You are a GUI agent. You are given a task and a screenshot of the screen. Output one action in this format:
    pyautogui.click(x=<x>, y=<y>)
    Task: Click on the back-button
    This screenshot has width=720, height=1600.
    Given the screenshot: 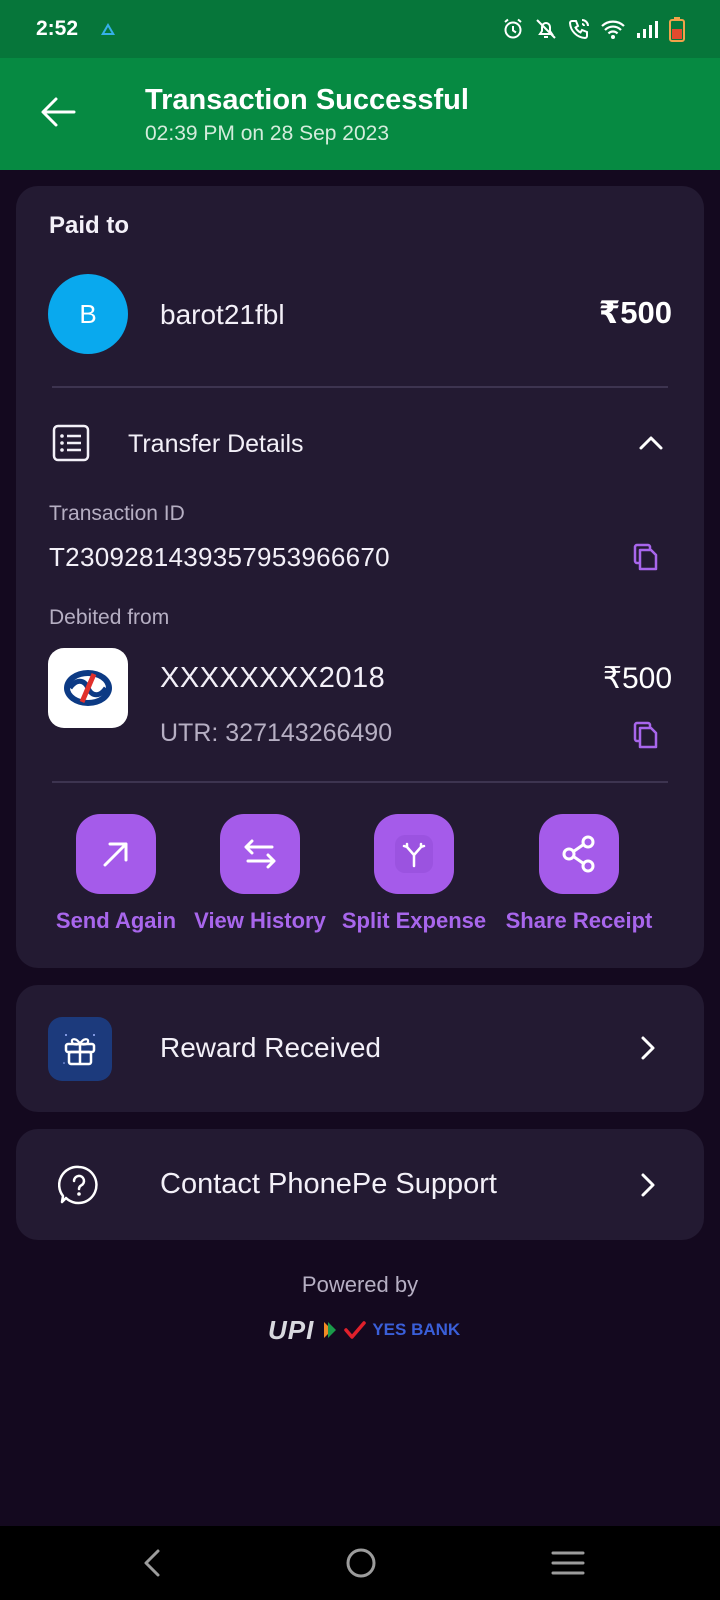 What is the action you would take?
    pyautogui.click(x=58, y=112)
    